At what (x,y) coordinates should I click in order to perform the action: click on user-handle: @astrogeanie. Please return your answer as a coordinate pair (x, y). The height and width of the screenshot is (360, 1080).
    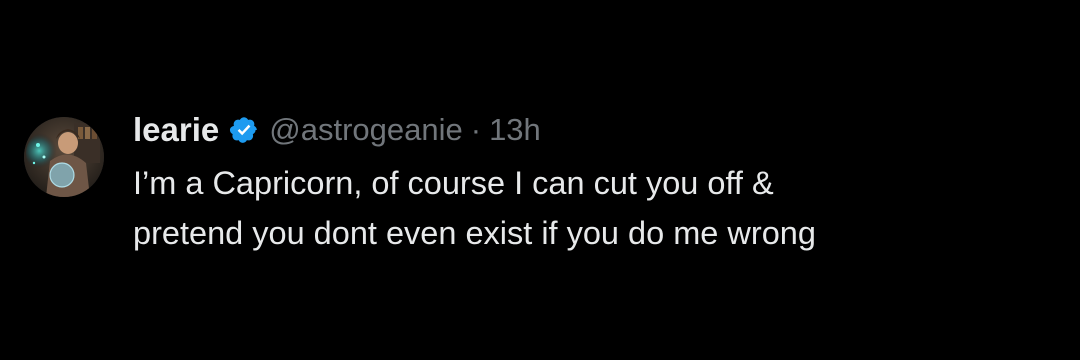
    Looking at the image, I should click on (365, 130).